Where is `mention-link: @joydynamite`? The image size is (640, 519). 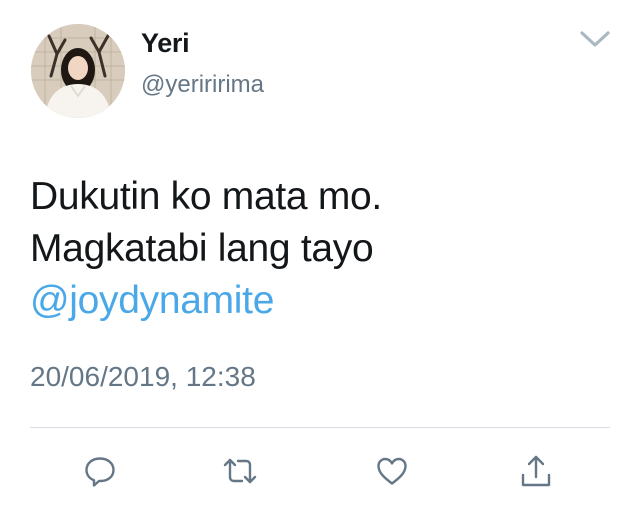
mention-link: @joydynamite is located at coordinates (206, 301).